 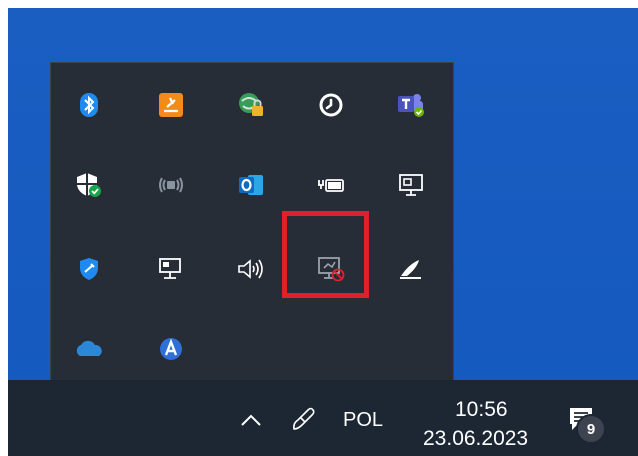 I want to click on speaker-icon, so click(x=251, y=269).